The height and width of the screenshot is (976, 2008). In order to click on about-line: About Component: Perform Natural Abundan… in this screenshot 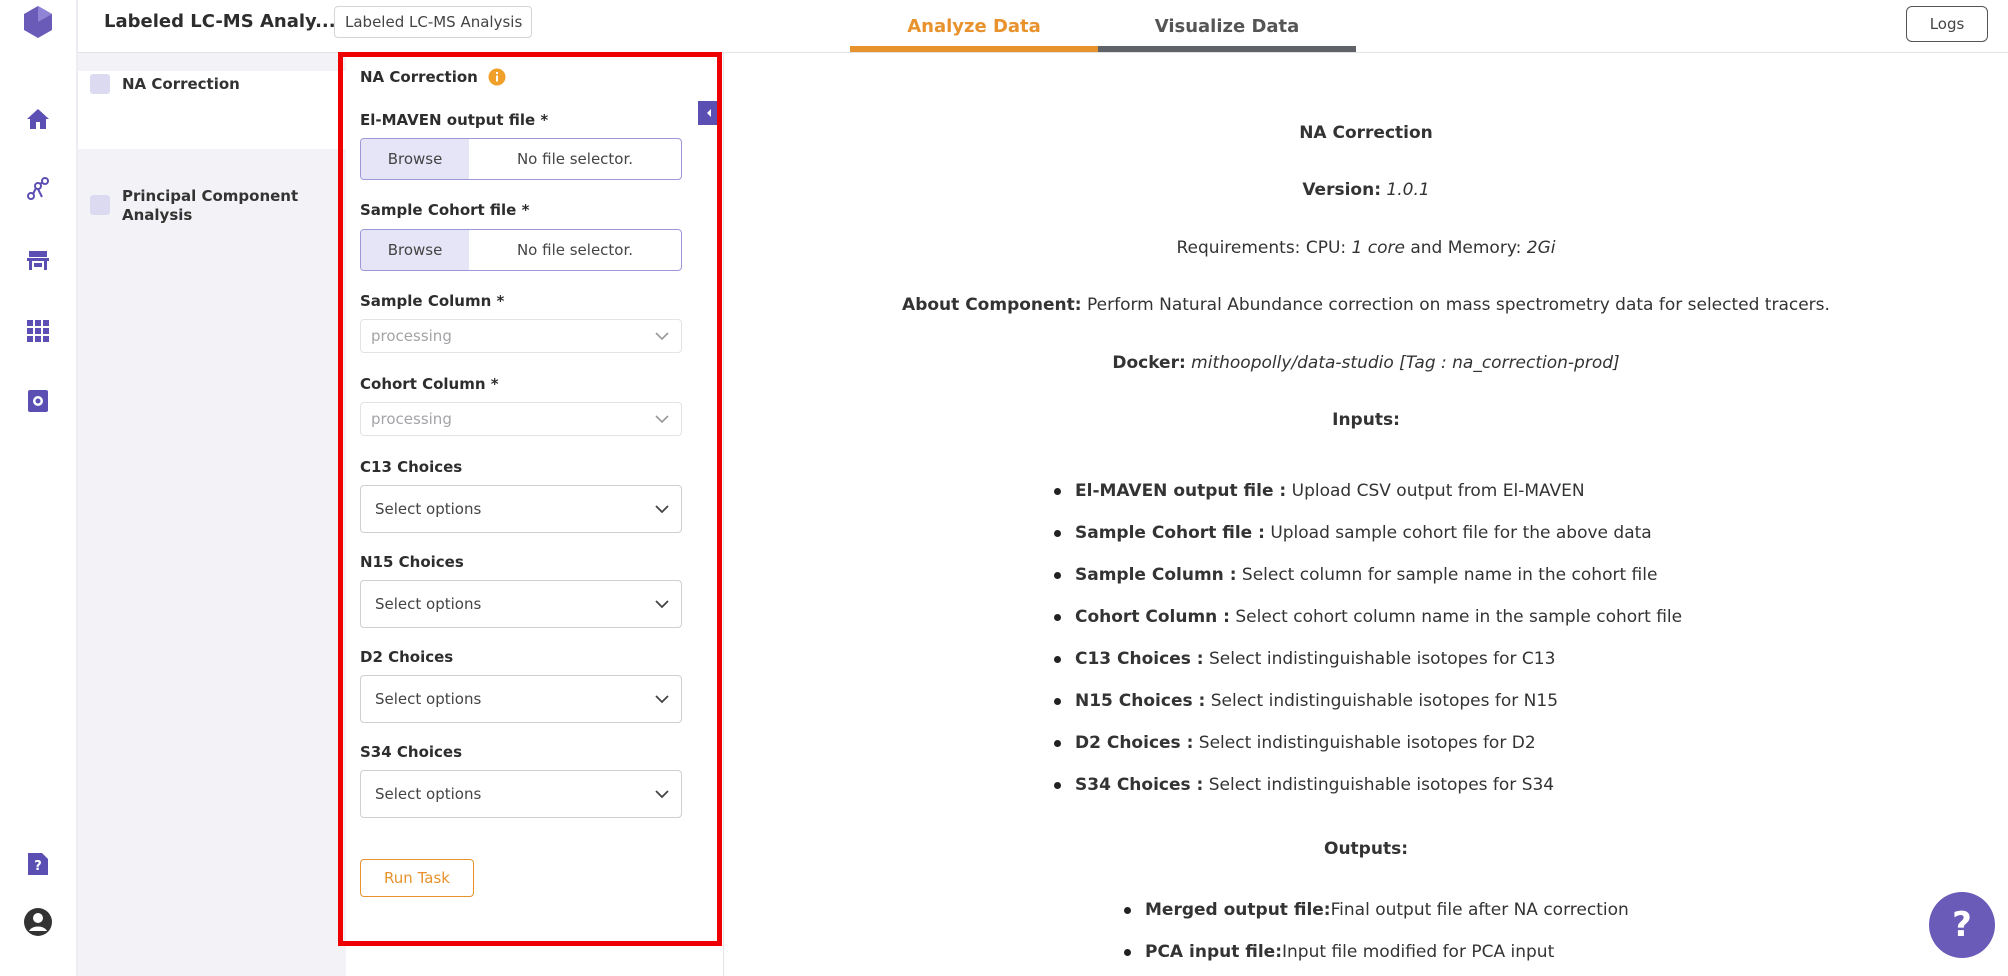, I will do `click(1366, 305)`.